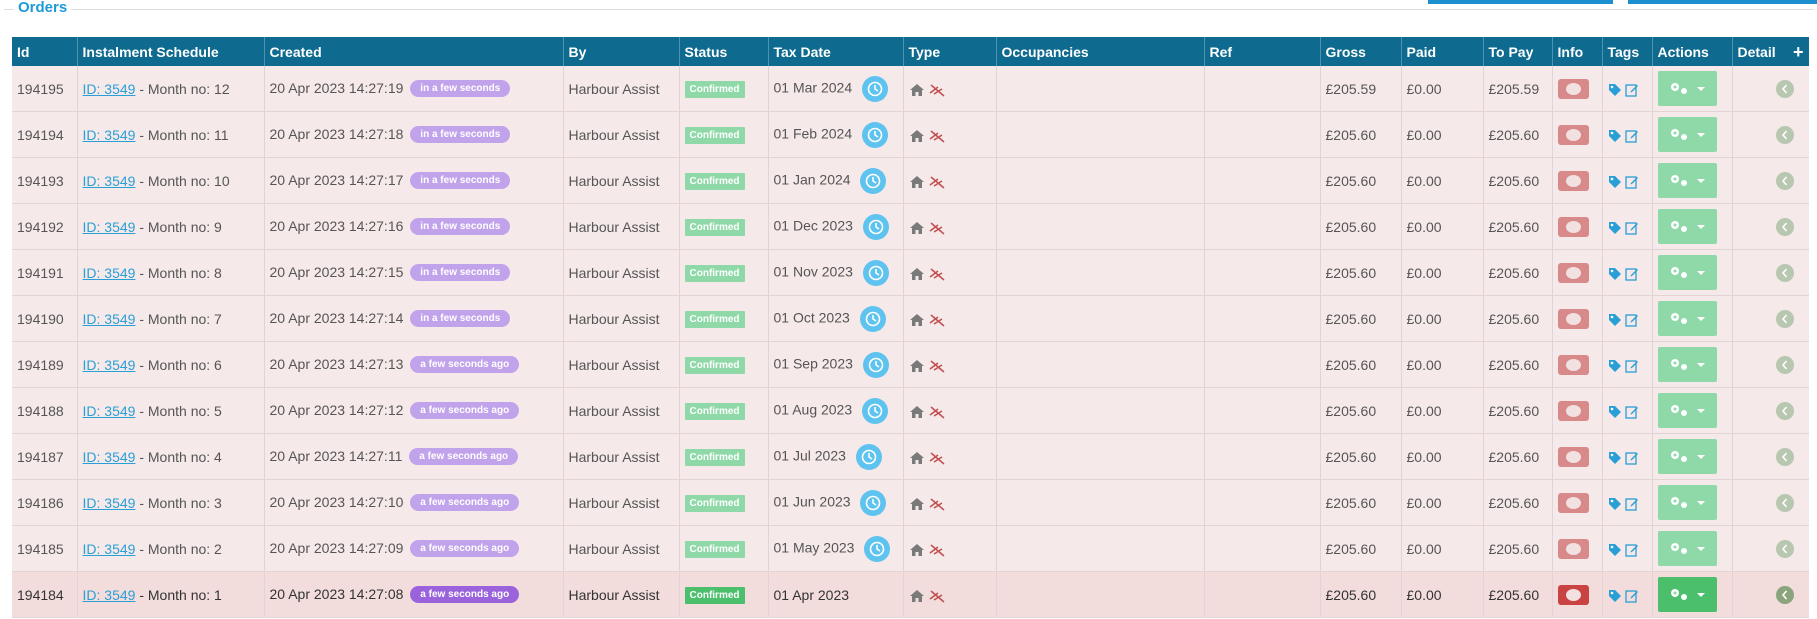  What do you see at coordinates (1262, 51) in the screenshot?
I see `col-header-ref: Ref` at bounding box center [1262, 51].